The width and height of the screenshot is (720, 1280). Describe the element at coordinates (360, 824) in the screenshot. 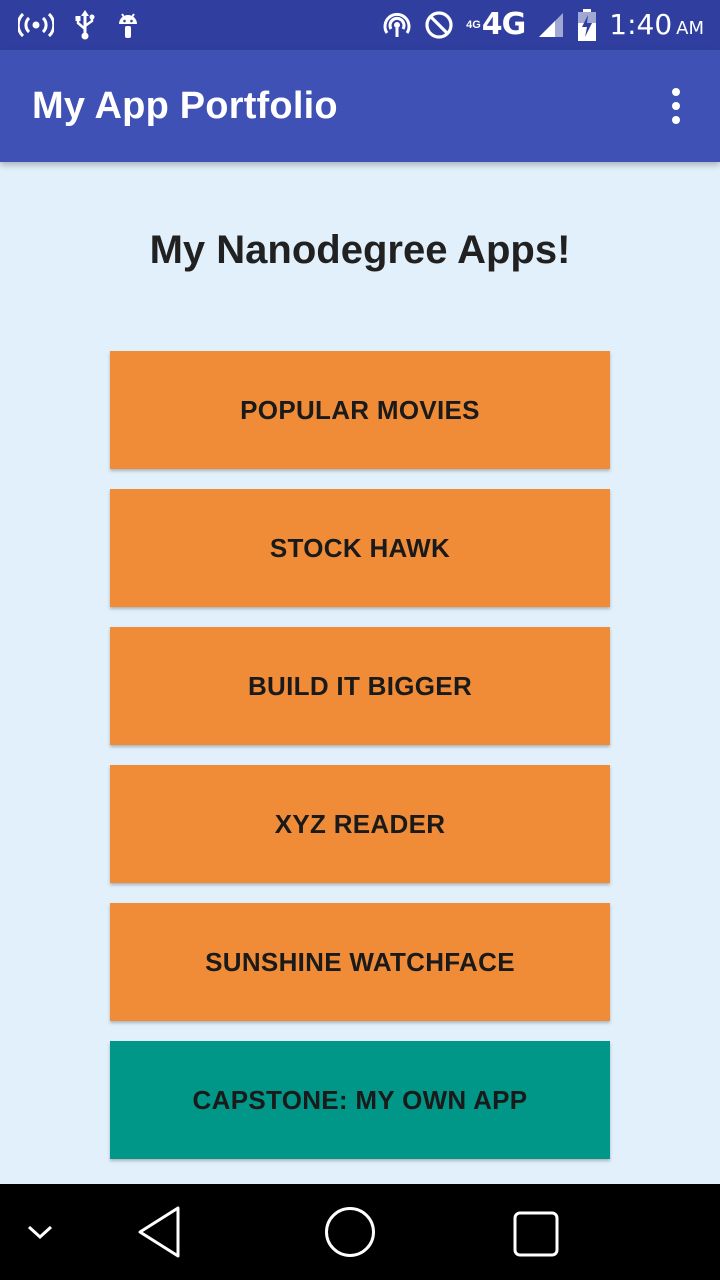

I see `xyz-reader-button: XYZ READER` at that location.